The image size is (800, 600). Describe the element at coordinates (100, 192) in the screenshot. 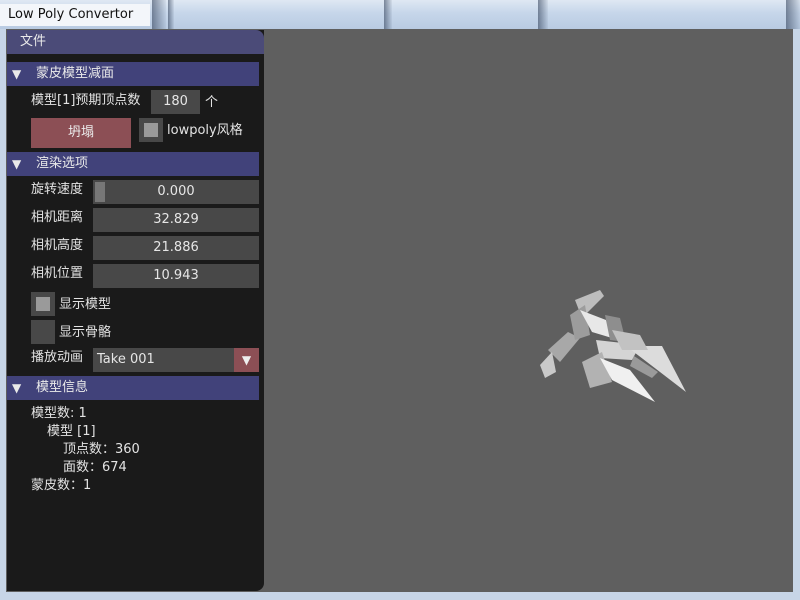

I see `slider-grab` at that location.